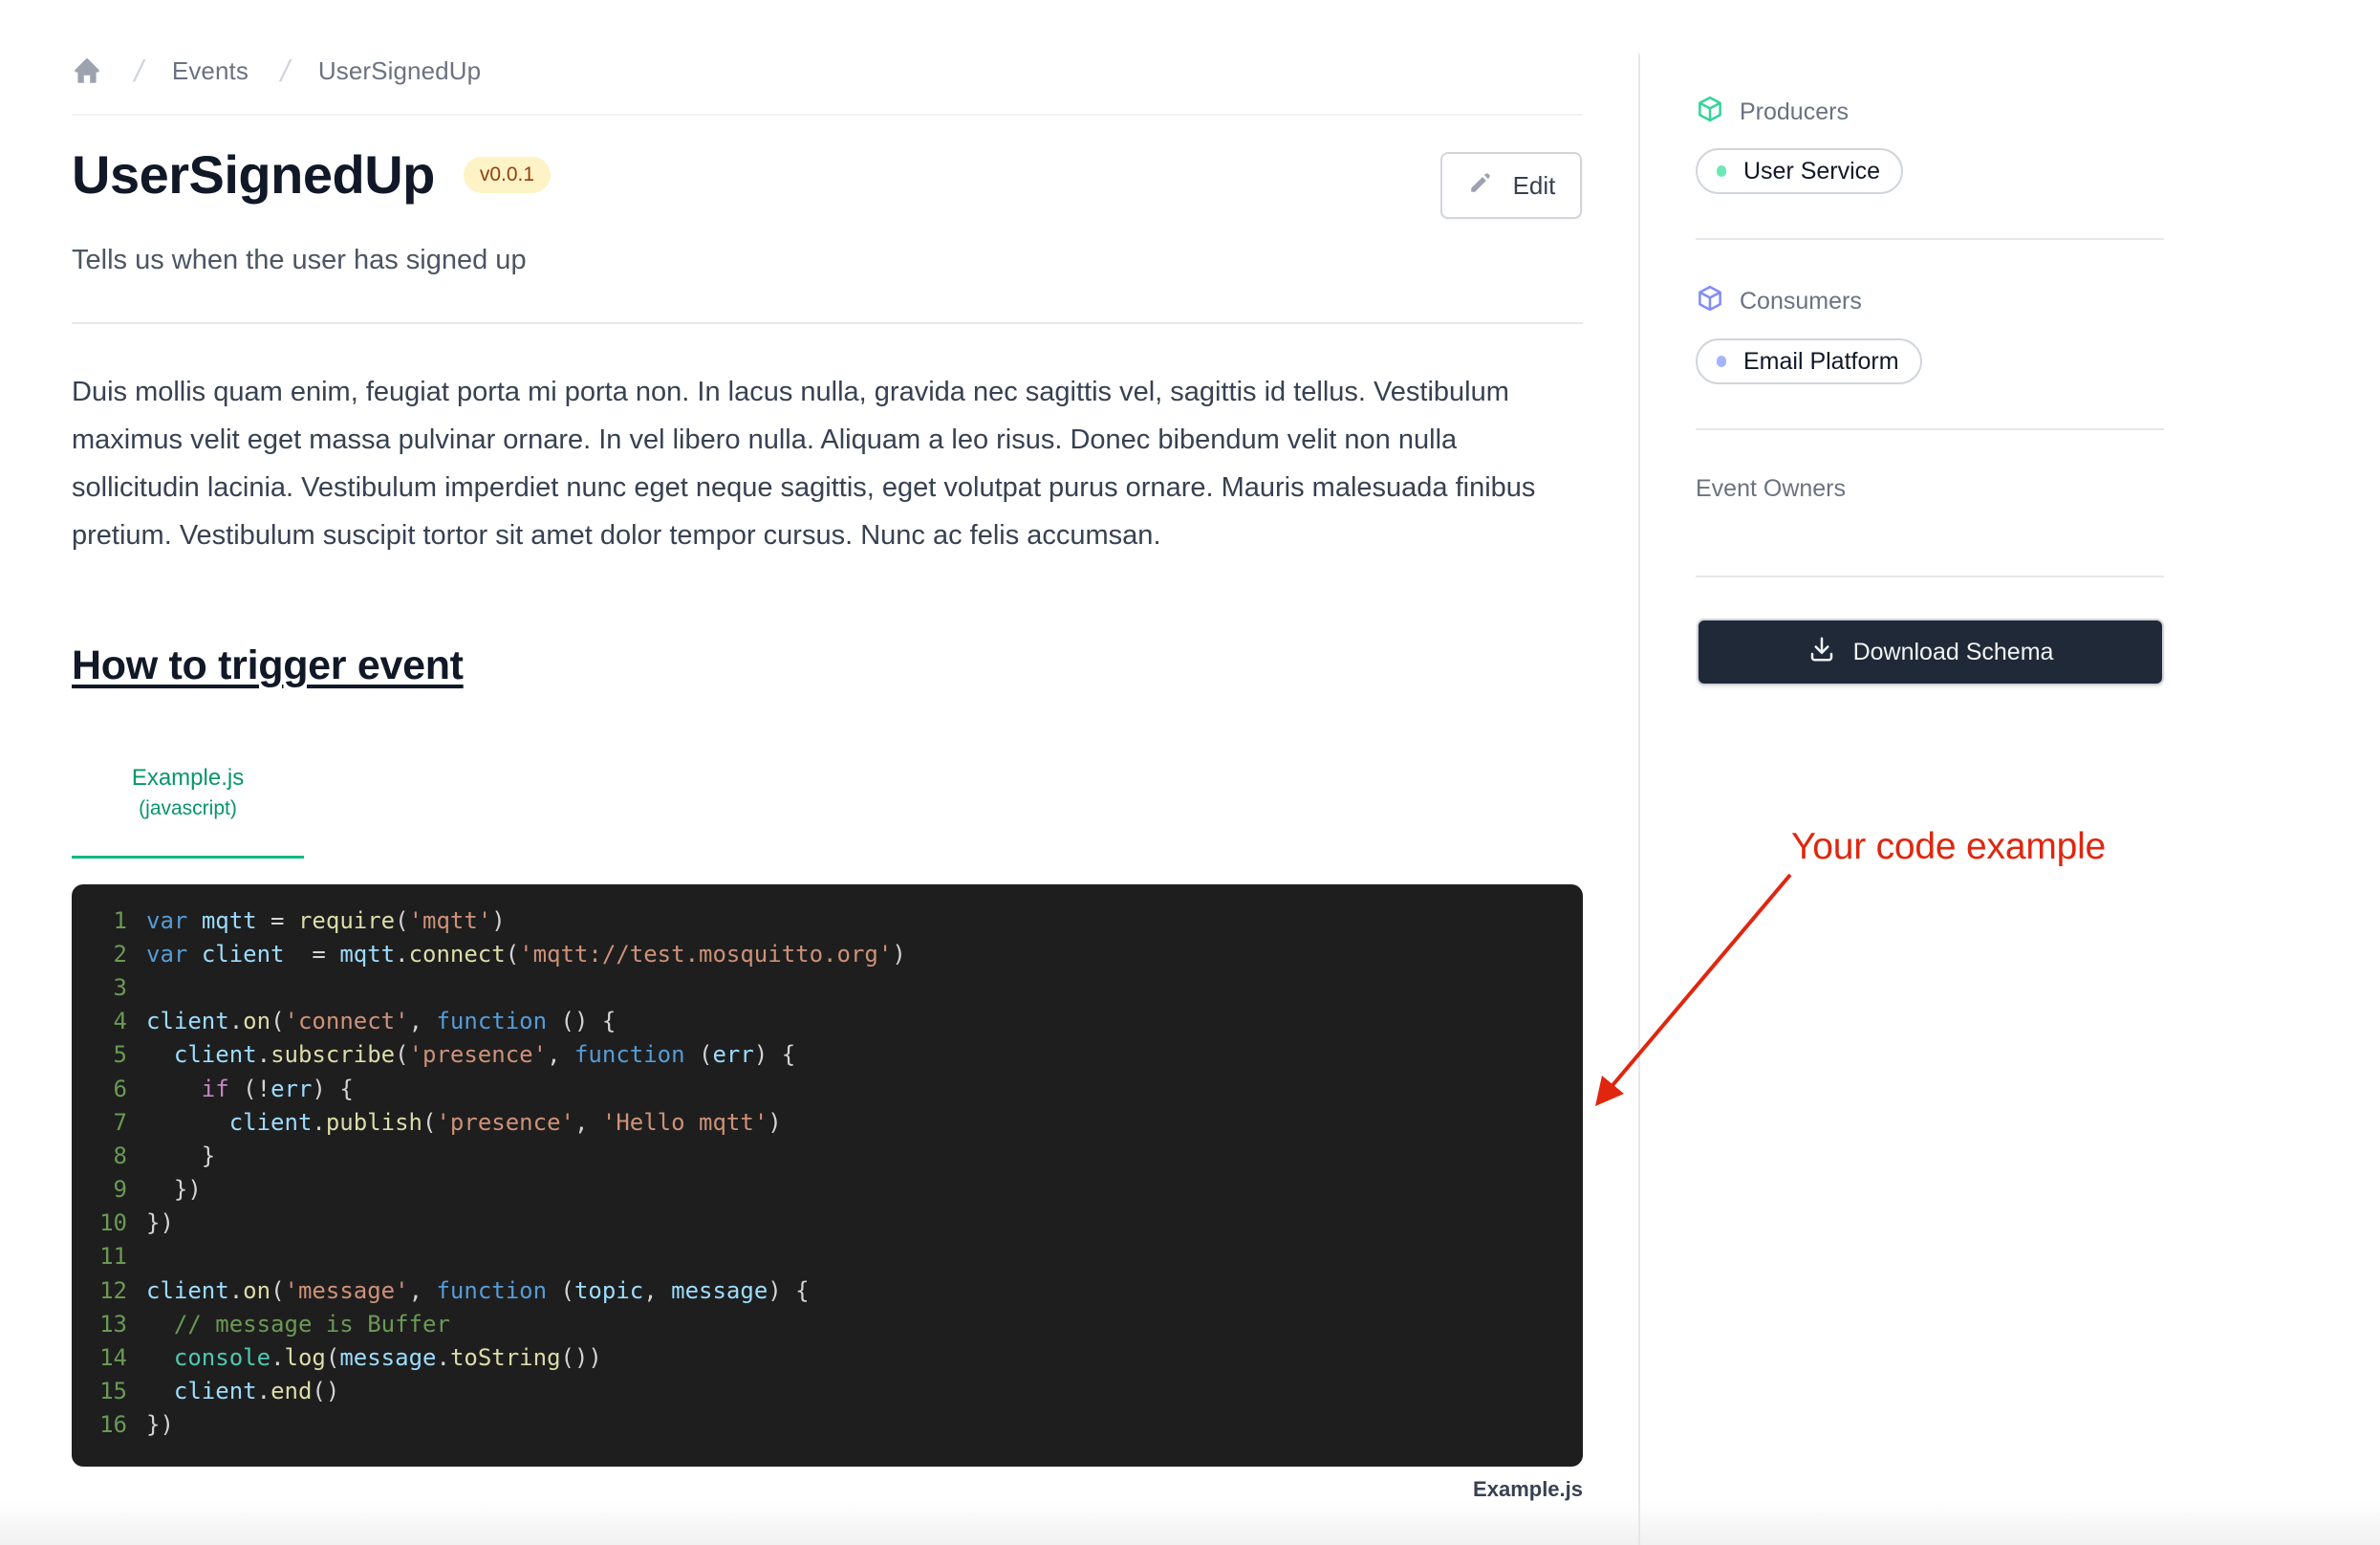  I want to click on consumer-chip: Email Platform, so click(1809, 361).